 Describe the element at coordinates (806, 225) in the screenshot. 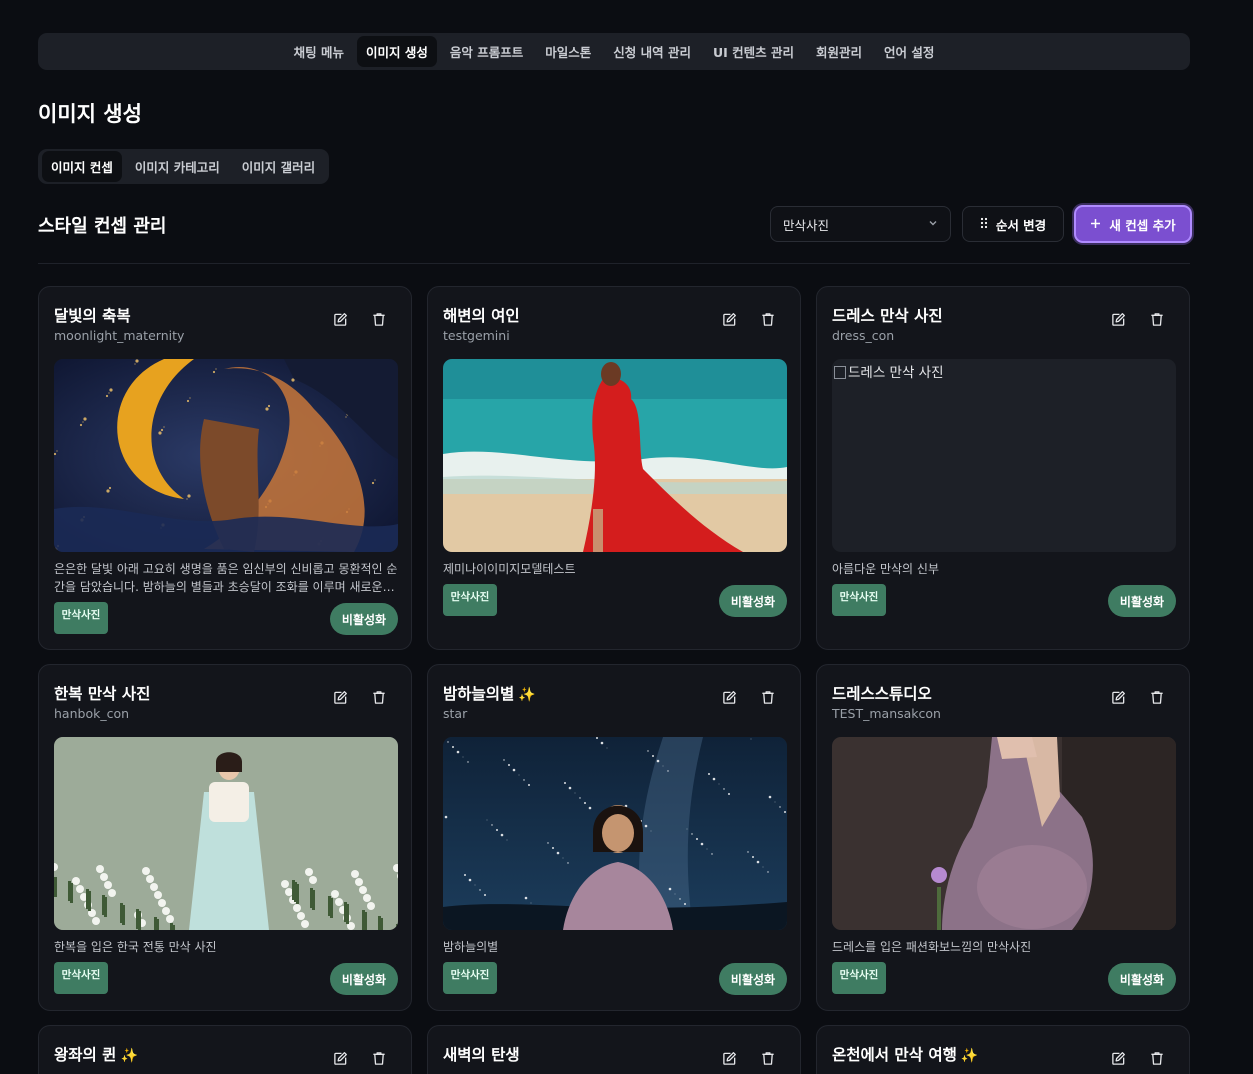

I see `category-select-value: 만삭사진` at that location.